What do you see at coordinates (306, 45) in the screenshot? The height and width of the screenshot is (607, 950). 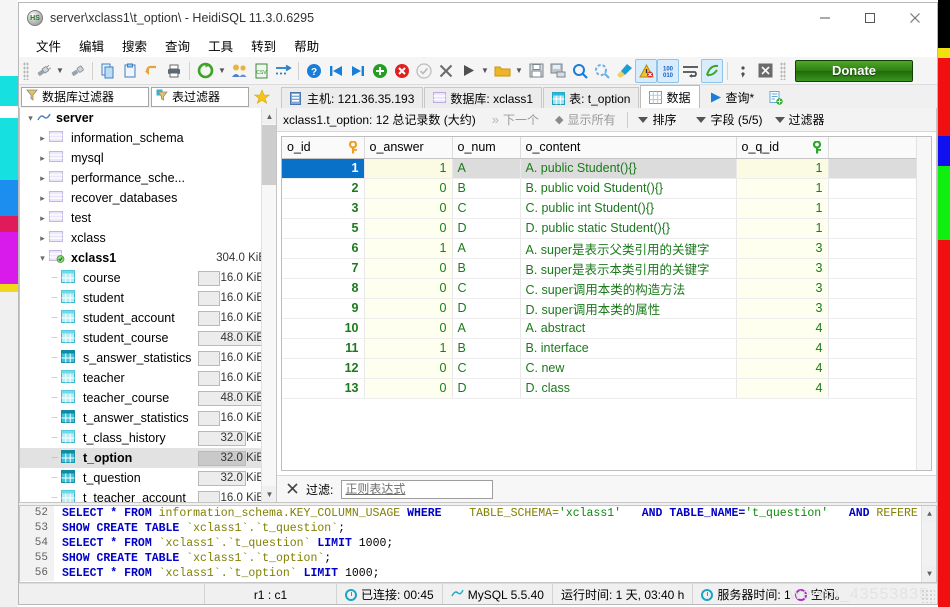 I see `menu-help: 帮助` at bounding box center [306, 45].